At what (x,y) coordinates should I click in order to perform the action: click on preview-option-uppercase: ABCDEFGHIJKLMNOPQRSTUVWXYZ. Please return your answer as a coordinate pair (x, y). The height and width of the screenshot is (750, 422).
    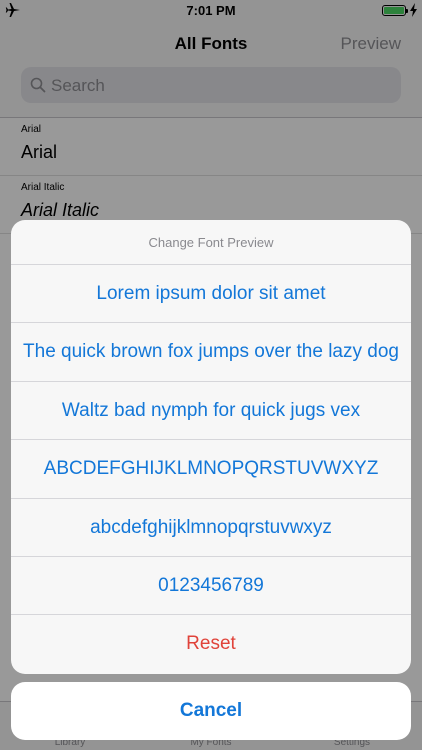
    Looking at the image, I should click on (211, 469).